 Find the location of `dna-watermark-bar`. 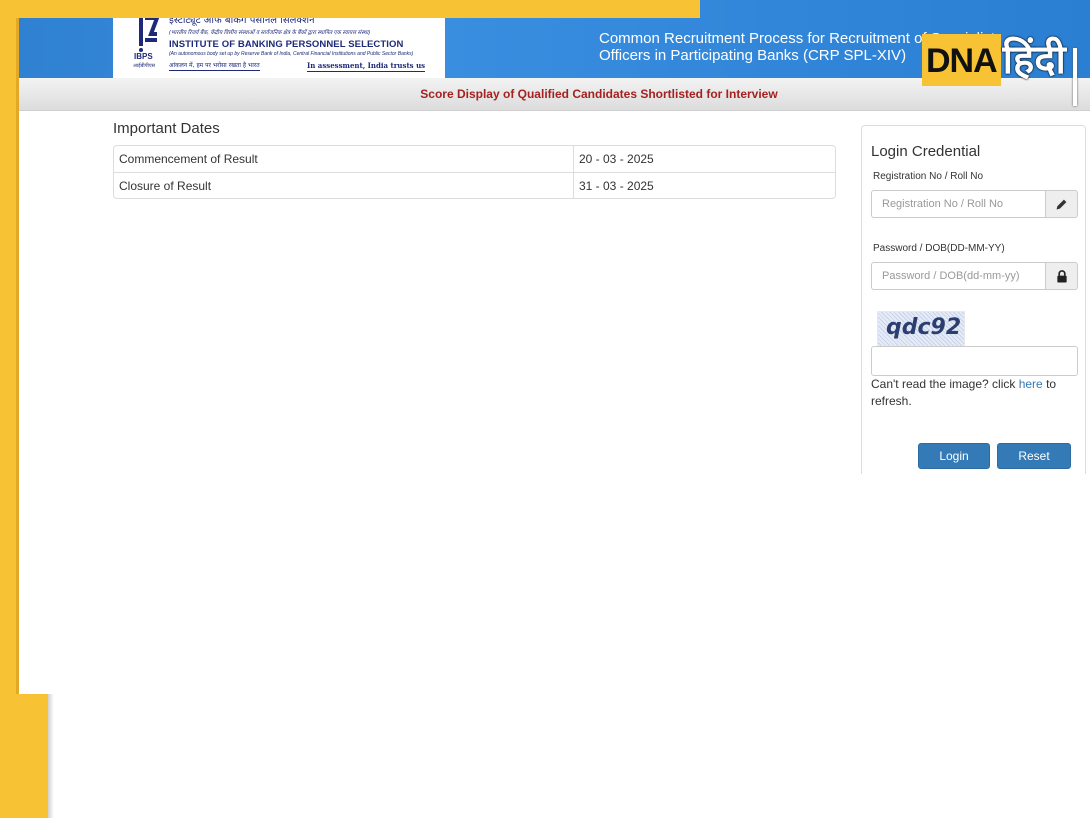

dna-watermark-bar is located at coordinates (1075, 77).